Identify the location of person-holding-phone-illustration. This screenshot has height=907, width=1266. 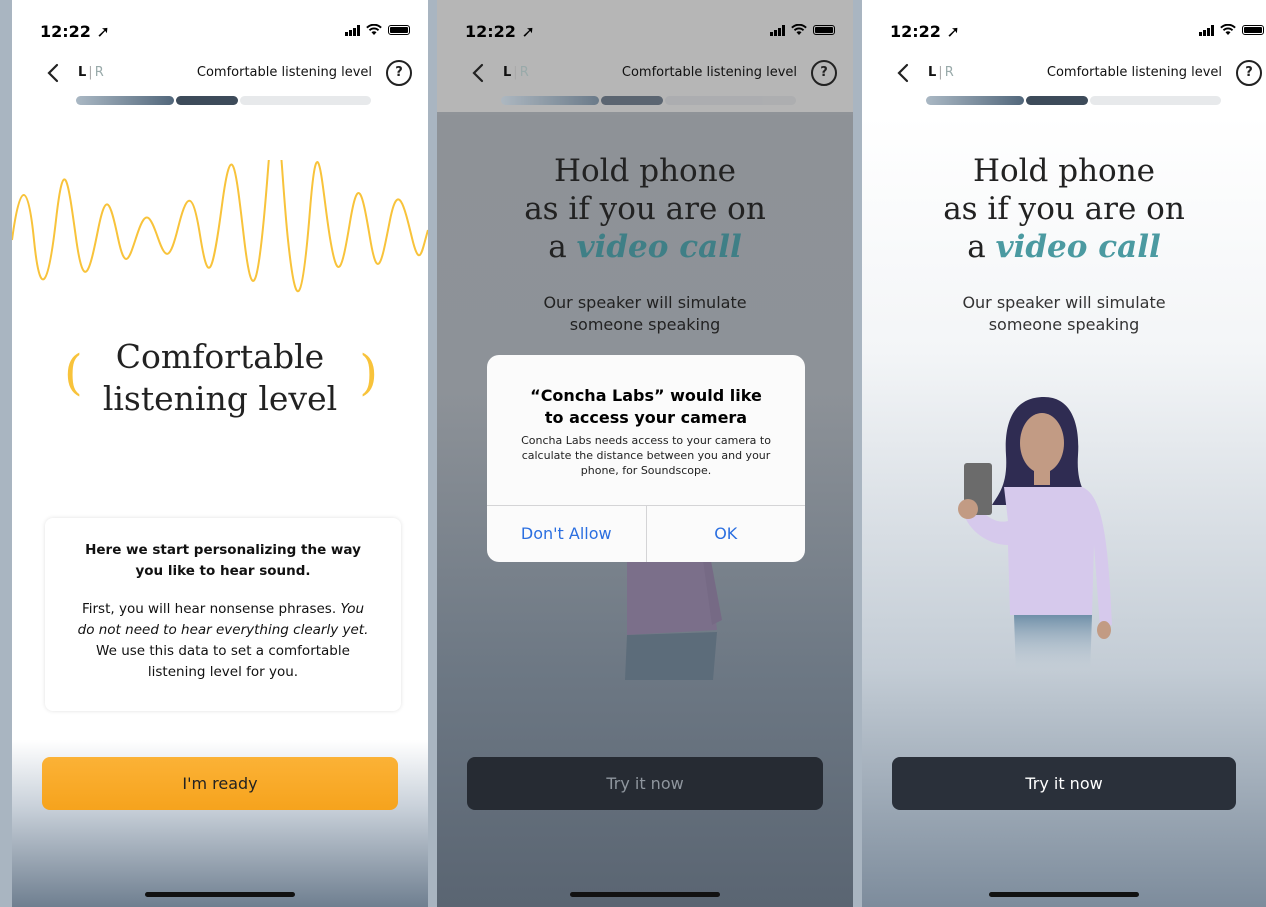
(1035, 536).